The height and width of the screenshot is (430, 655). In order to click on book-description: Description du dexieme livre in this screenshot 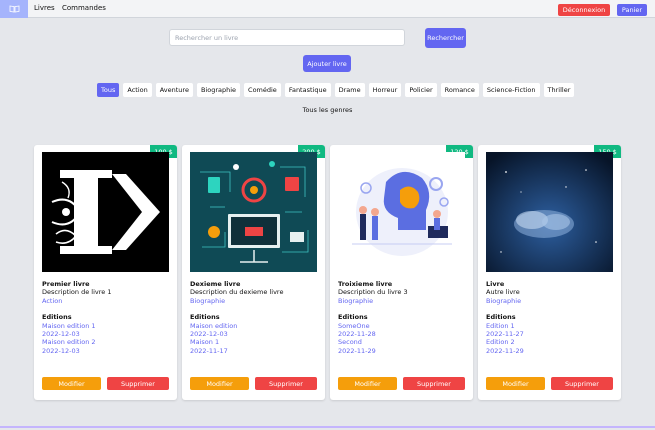, I will do `click(237, 292)`.